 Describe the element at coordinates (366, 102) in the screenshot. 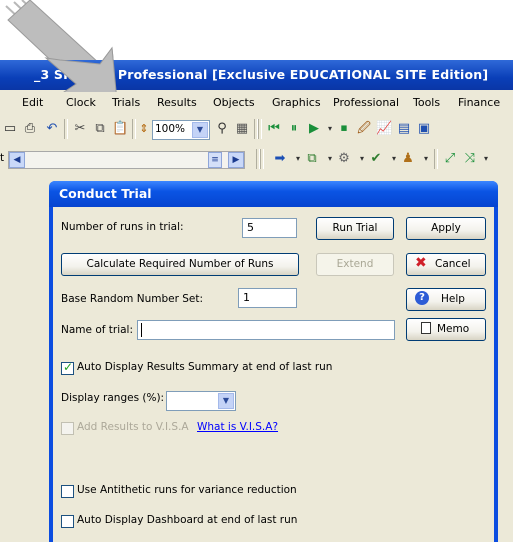

I see `menu-professional: Professional` at that location.